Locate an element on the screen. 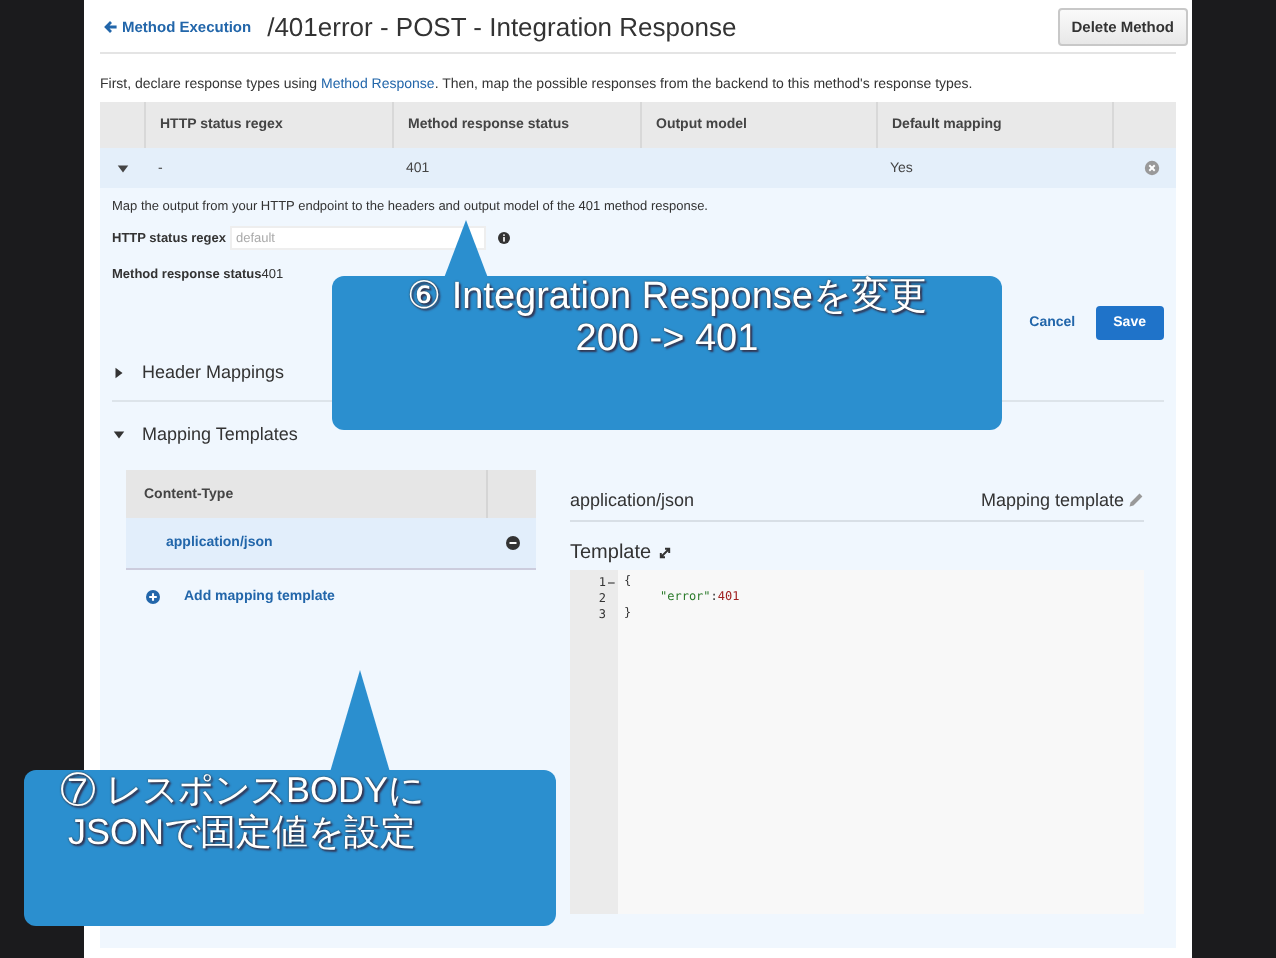 Image resolution: width=1276 pixels, height=958 pixels. add-icon is located at coordinates (153, 597).